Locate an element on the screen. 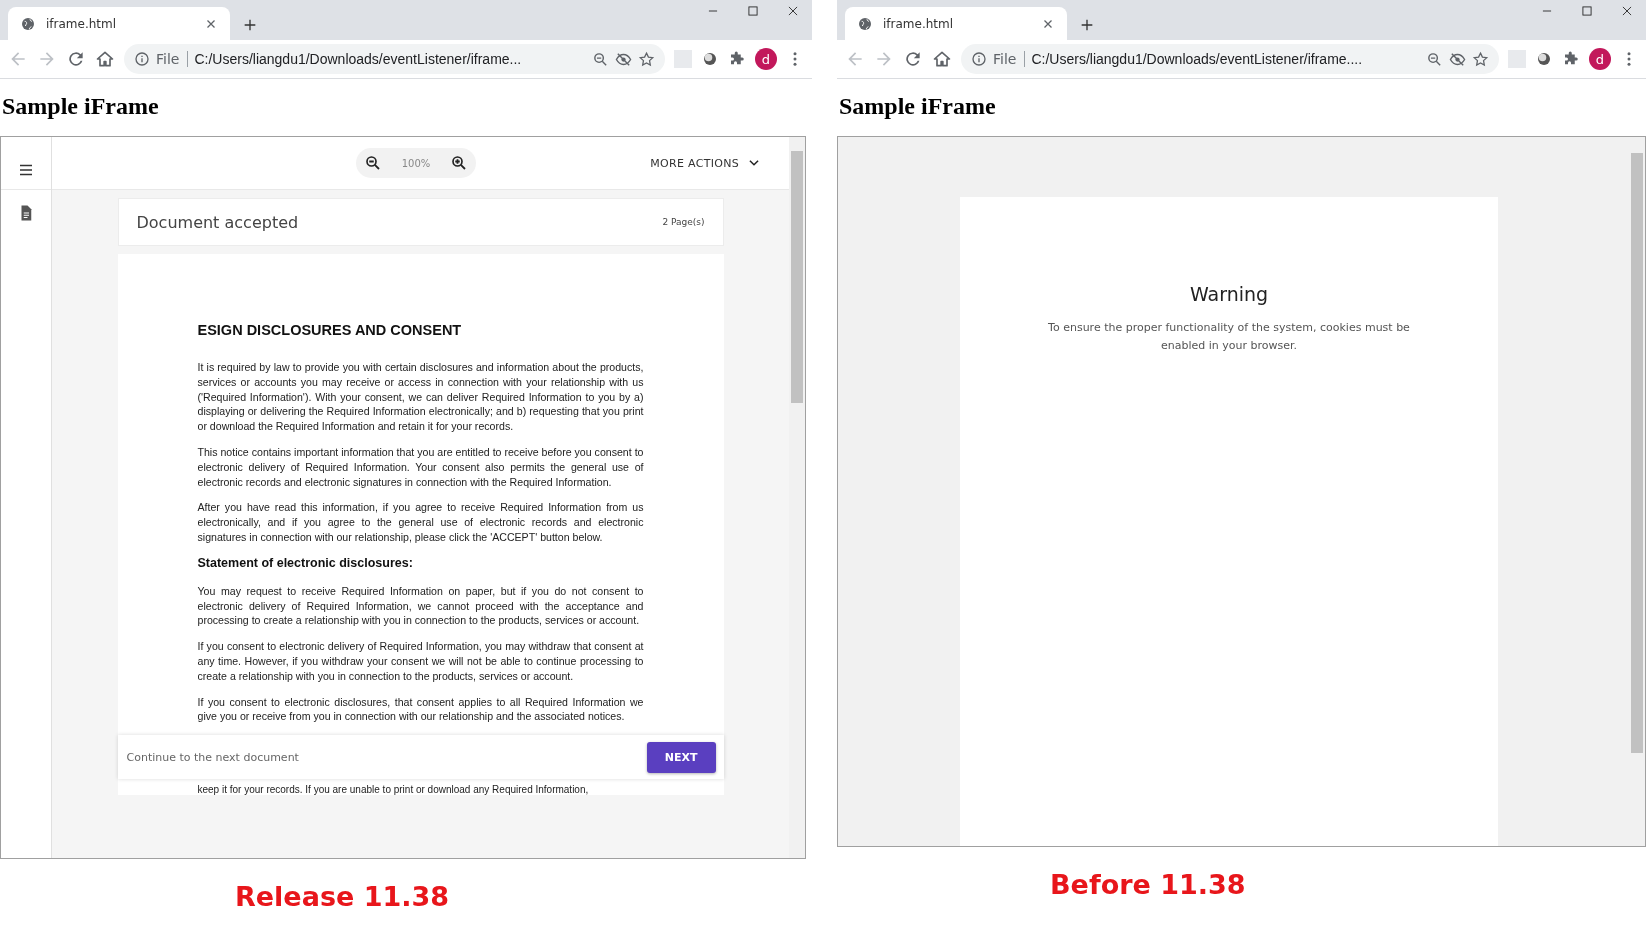 The image size is (1646, 926). document-status: Document accepted is located at coordinates (217, 222).